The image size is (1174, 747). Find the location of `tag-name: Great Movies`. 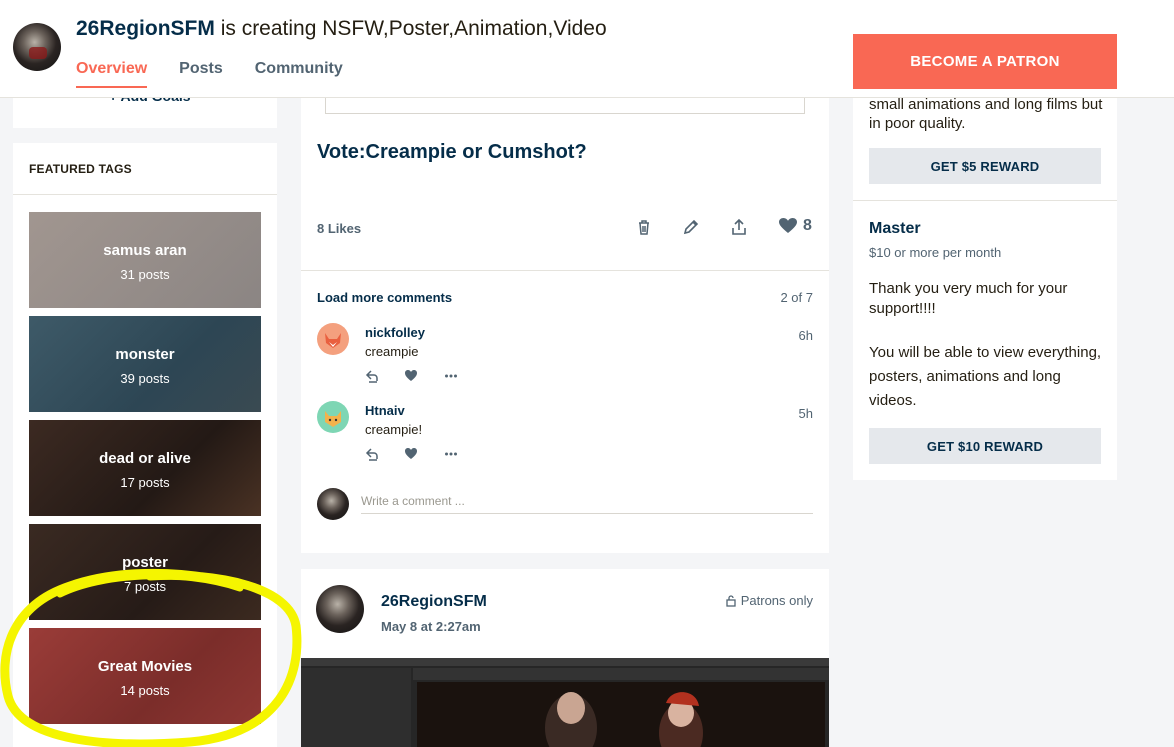

tag-name: Great Movies is located at coordinates (145, 666).